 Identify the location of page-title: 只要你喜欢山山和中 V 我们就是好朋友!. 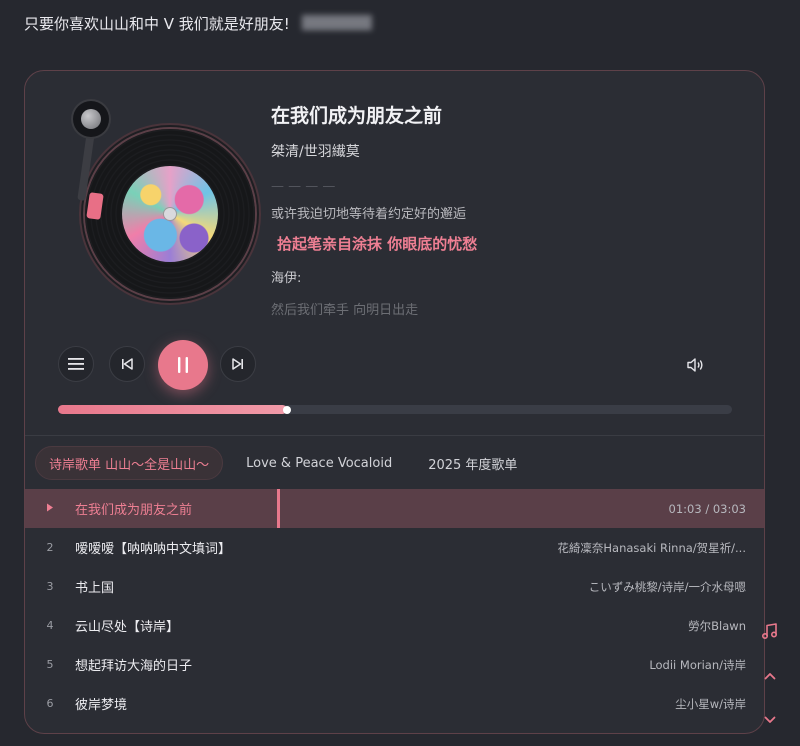
(157, 23).